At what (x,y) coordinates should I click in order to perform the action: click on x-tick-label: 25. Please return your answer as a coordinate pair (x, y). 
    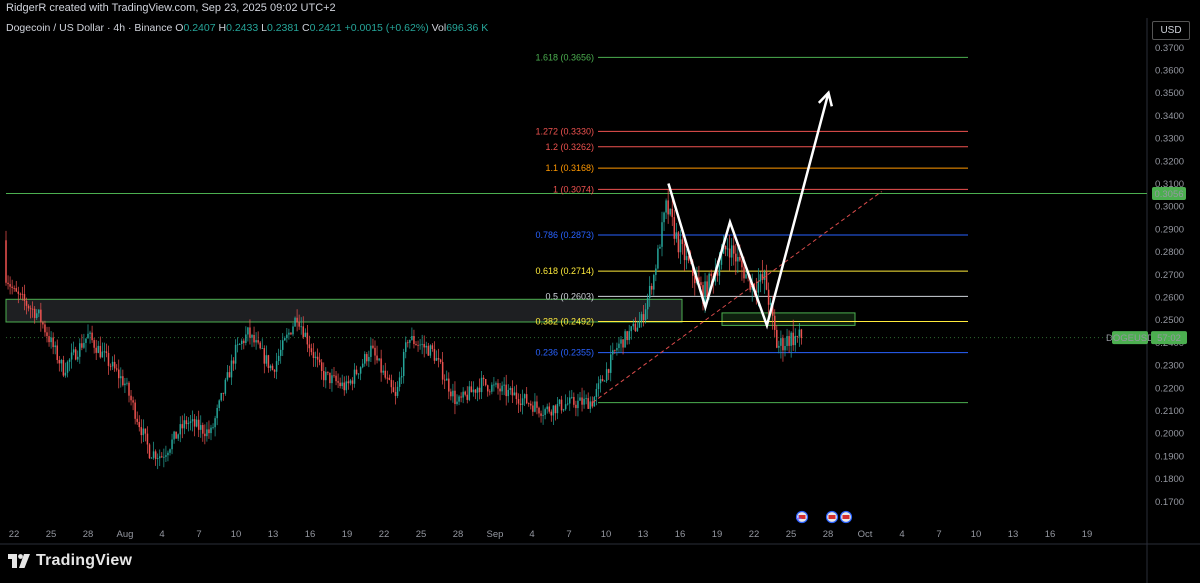
    Looking at the image, I should click on (421, 534).